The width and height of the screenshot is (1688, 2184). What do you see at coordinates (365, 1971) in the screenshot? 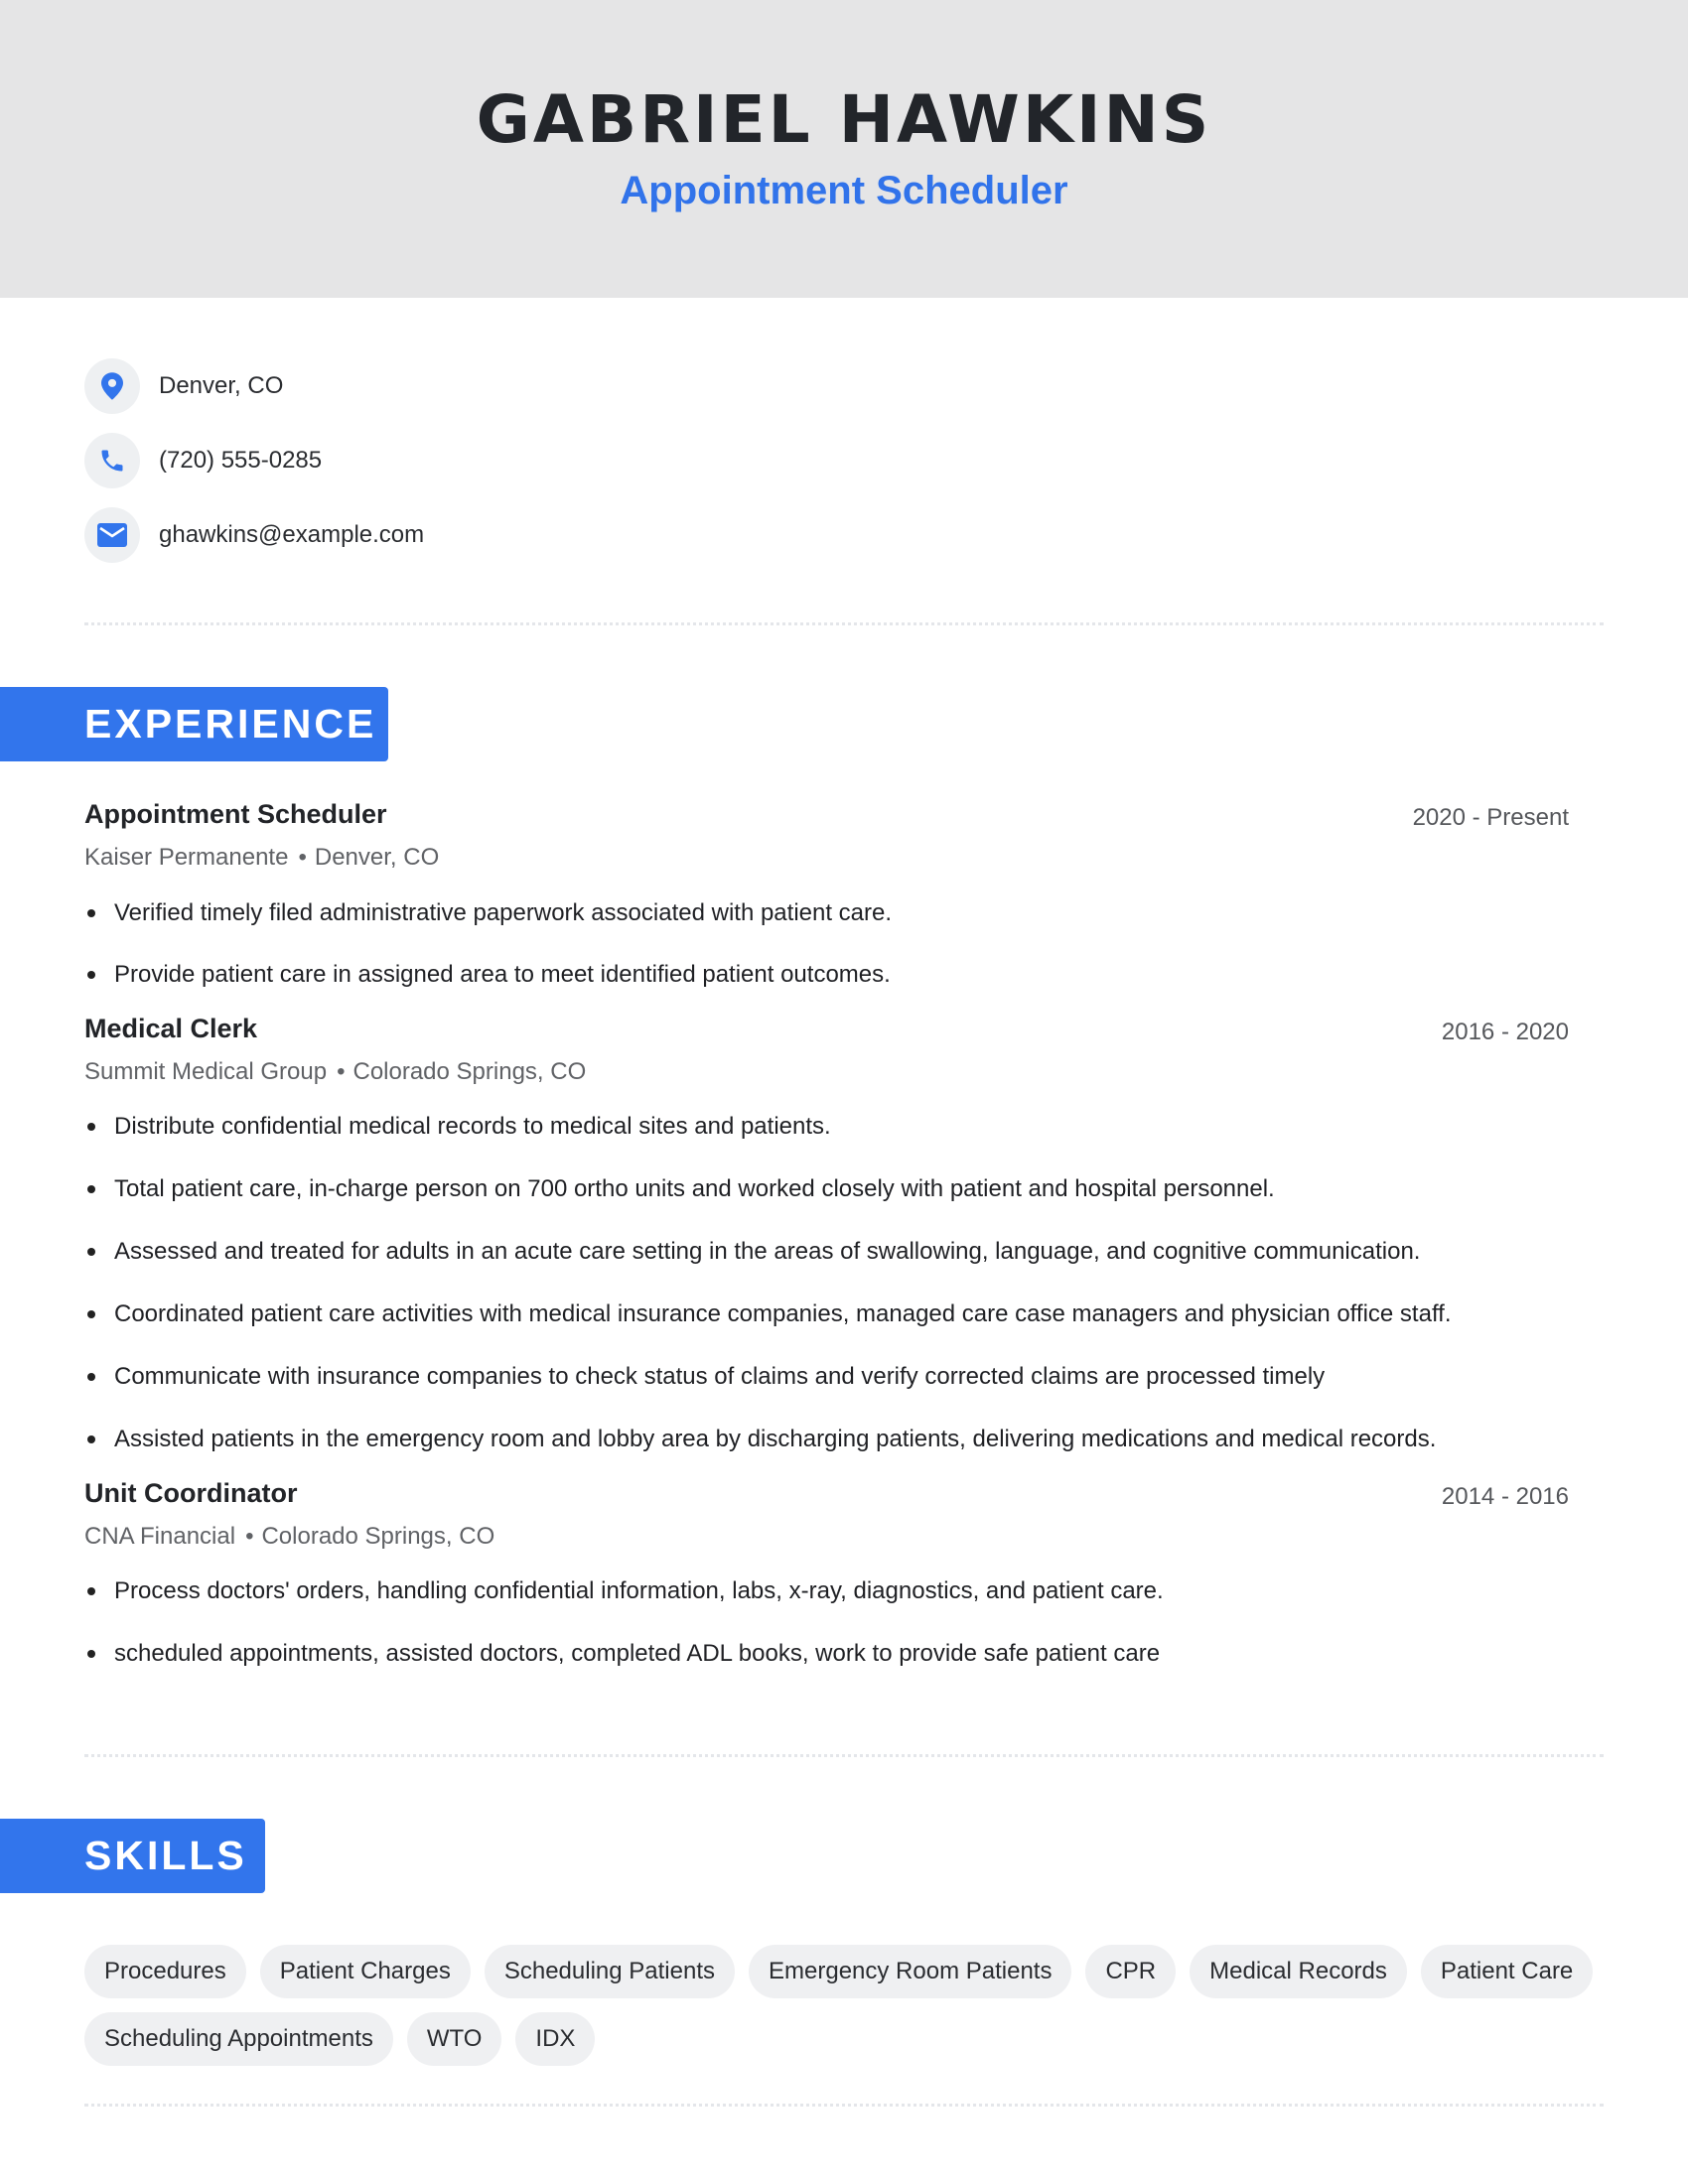
I see `skill-chip: Patient Charges` at bounding box center [365, 1971].